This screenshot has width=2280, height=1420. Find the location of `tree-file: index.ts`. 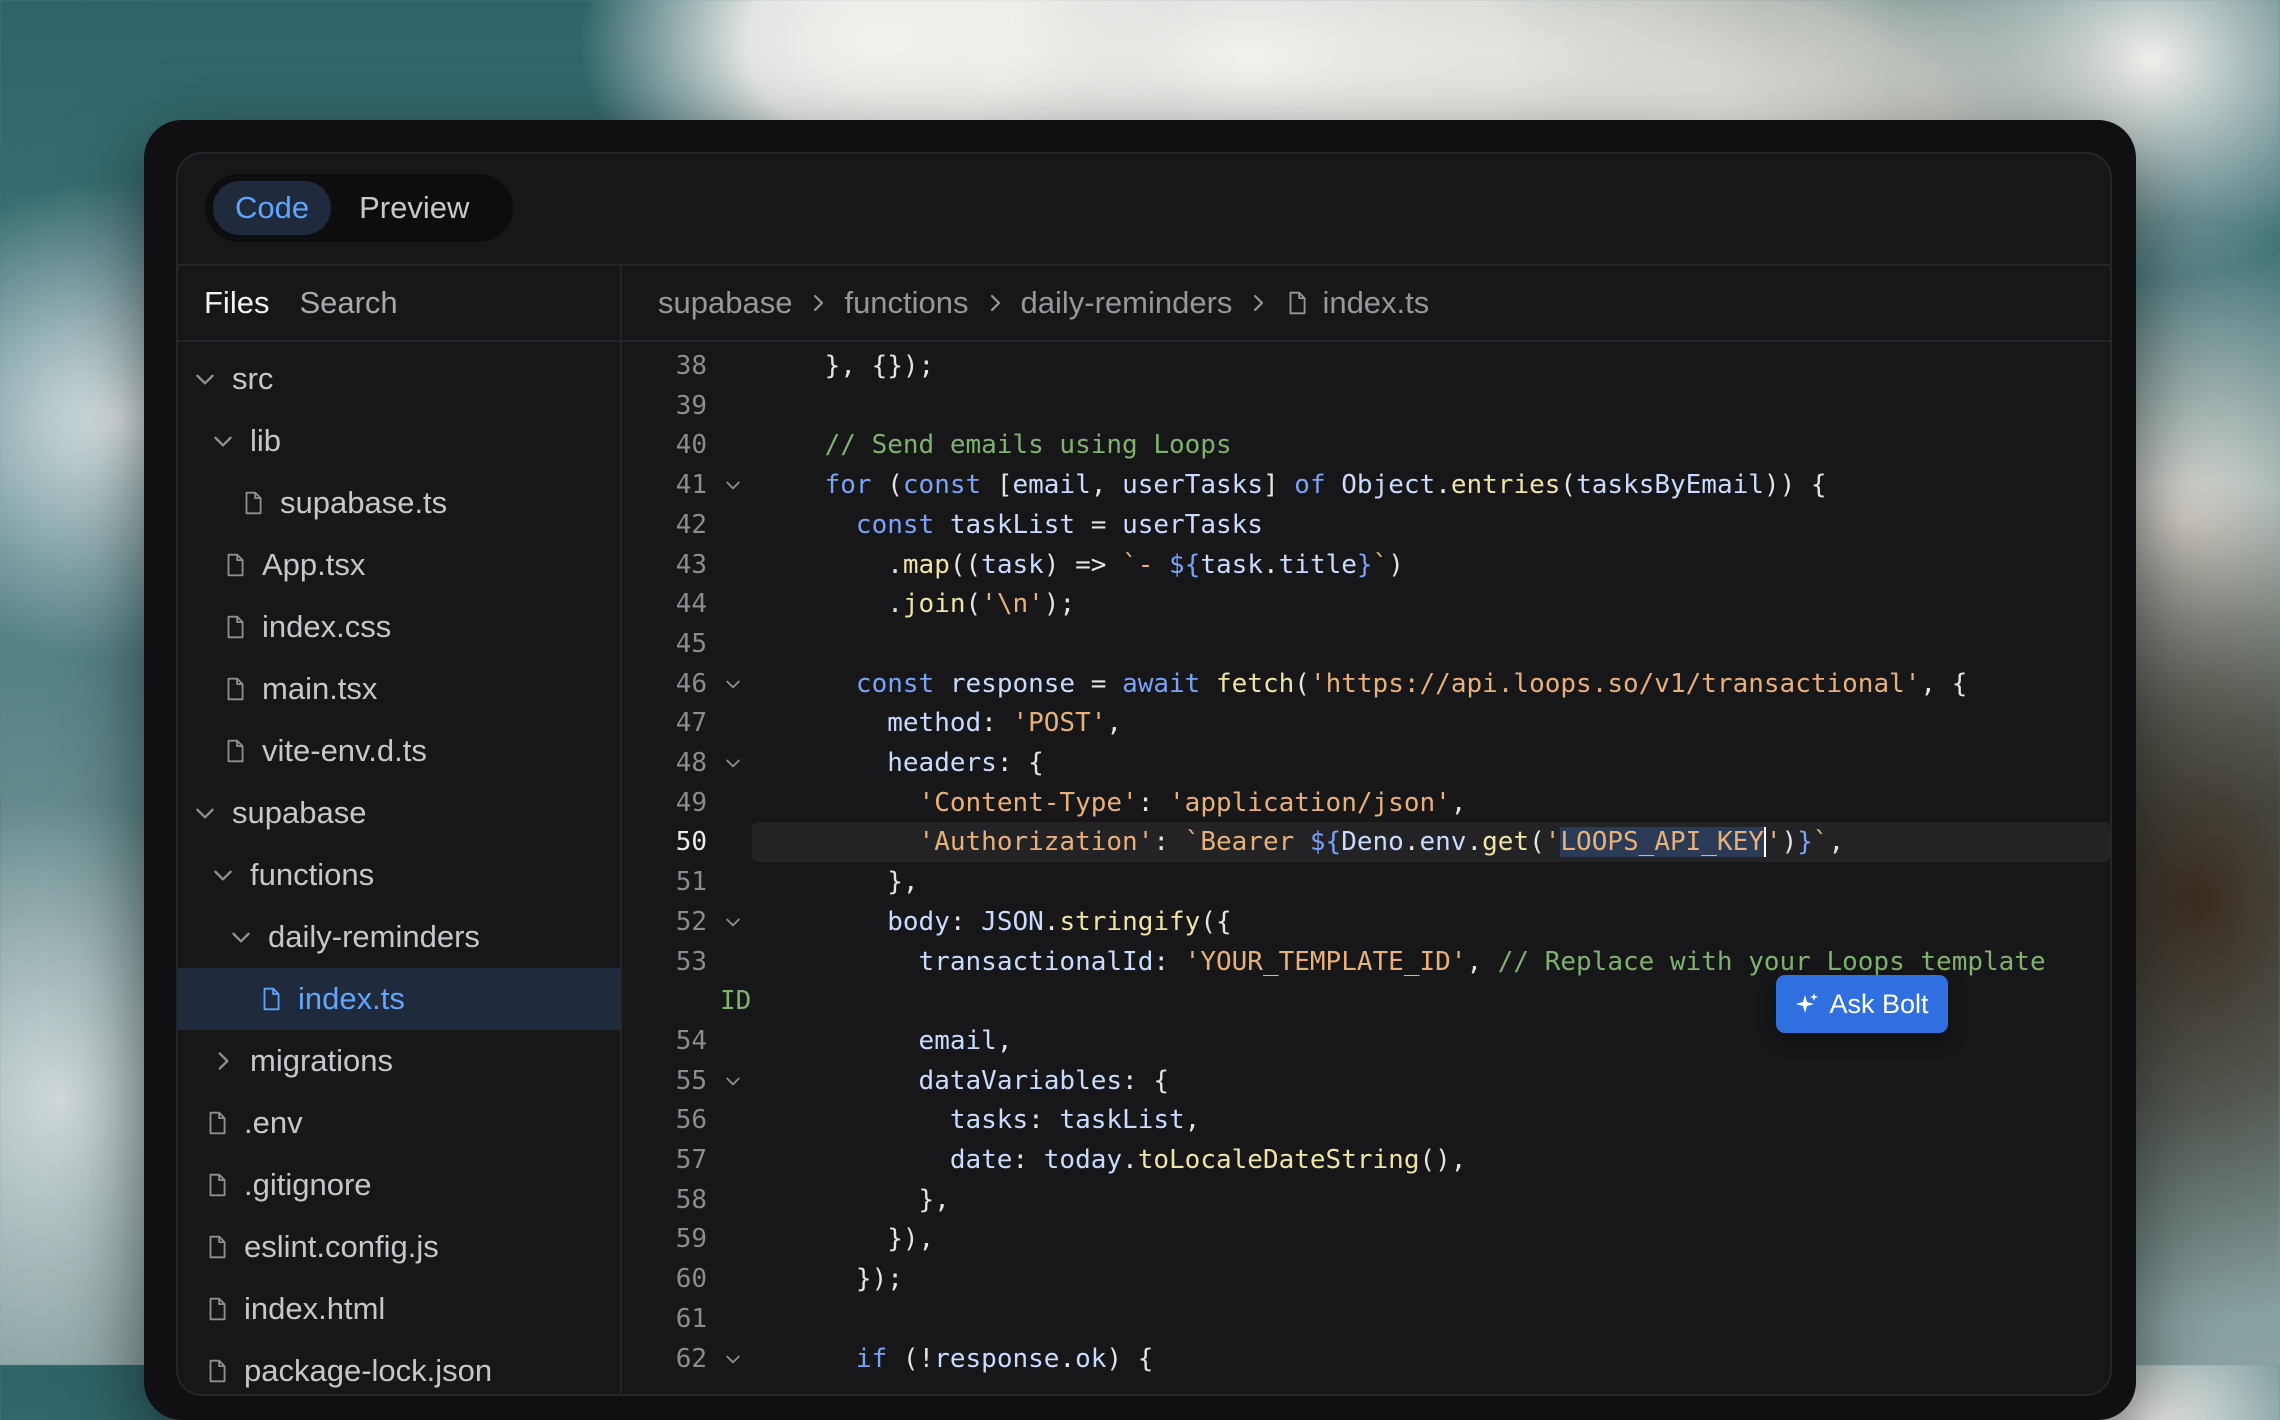

tree-file: index.ts is located at coordinates (399, 999).